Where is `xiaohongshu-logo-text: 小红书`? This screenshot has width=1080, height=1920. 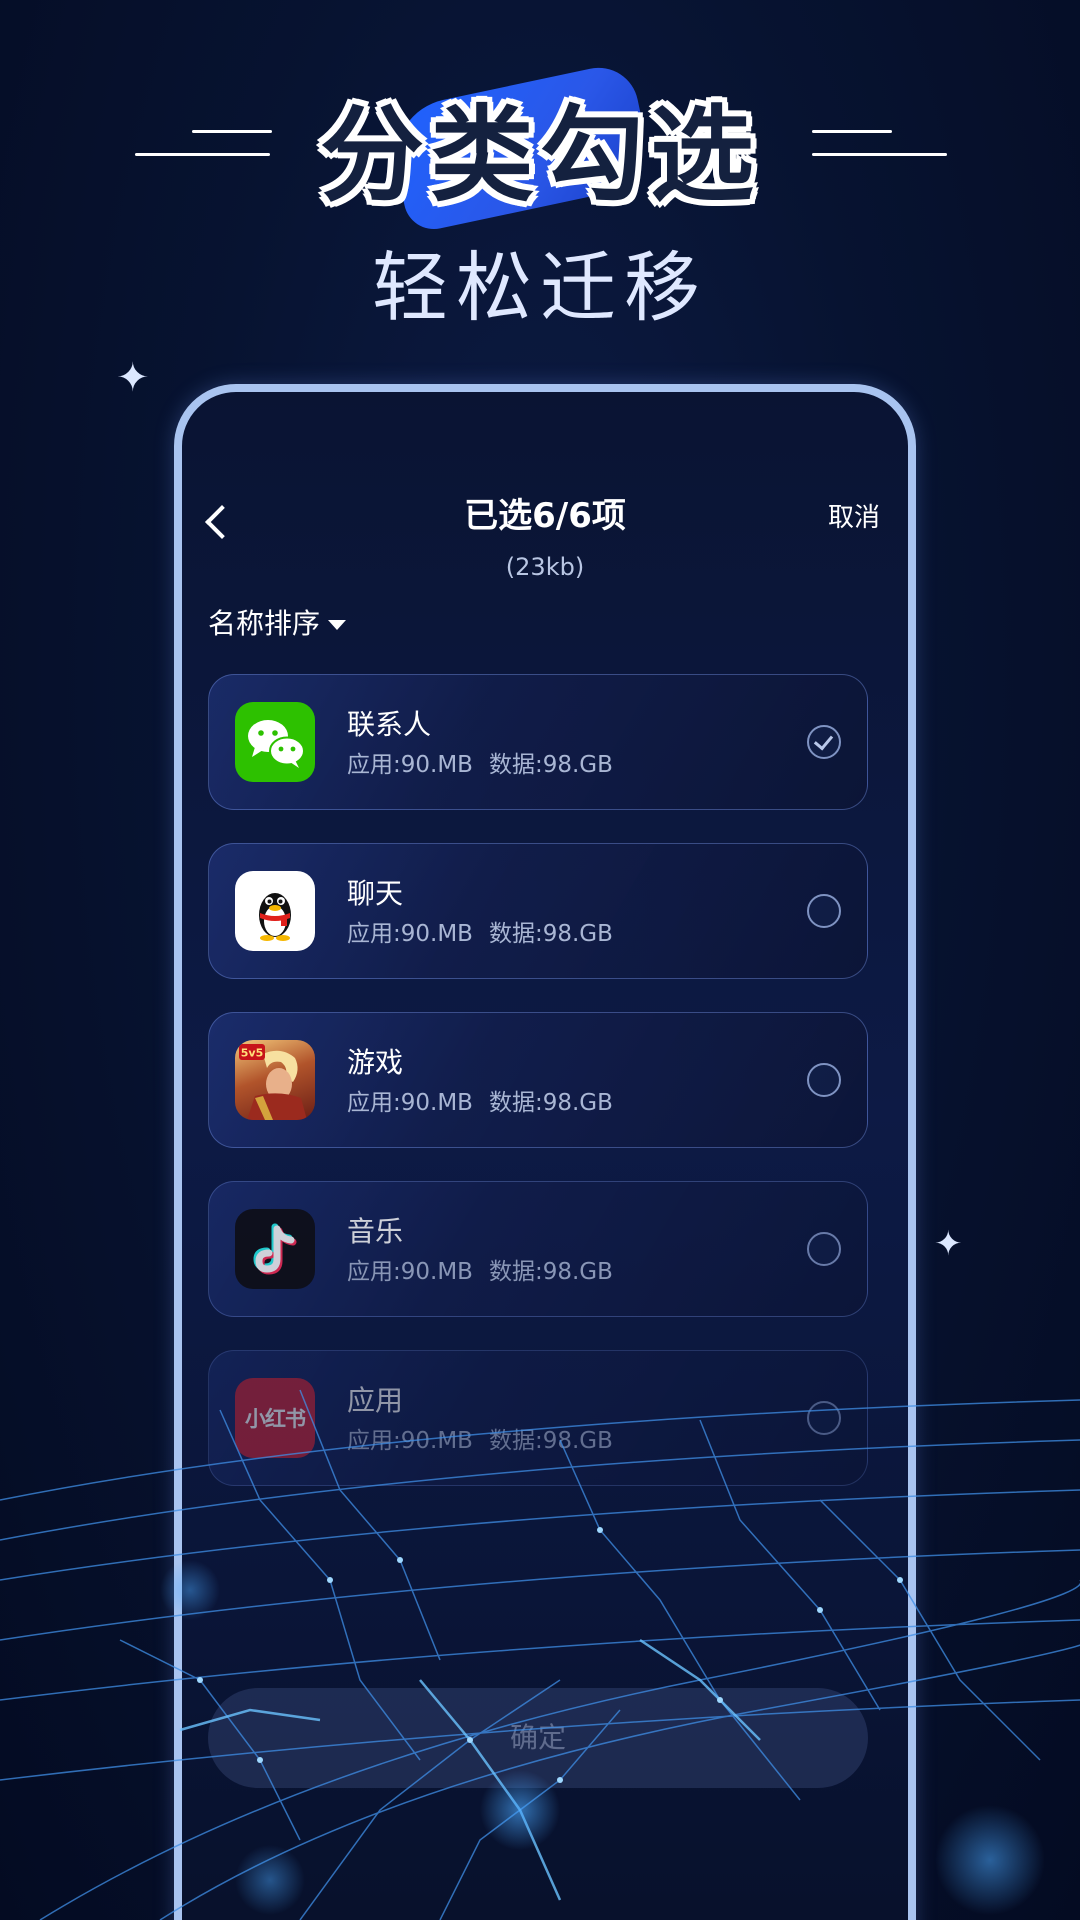
xiaohongshu-logo-text: 小红书 is located at coordinates (275, 1419).